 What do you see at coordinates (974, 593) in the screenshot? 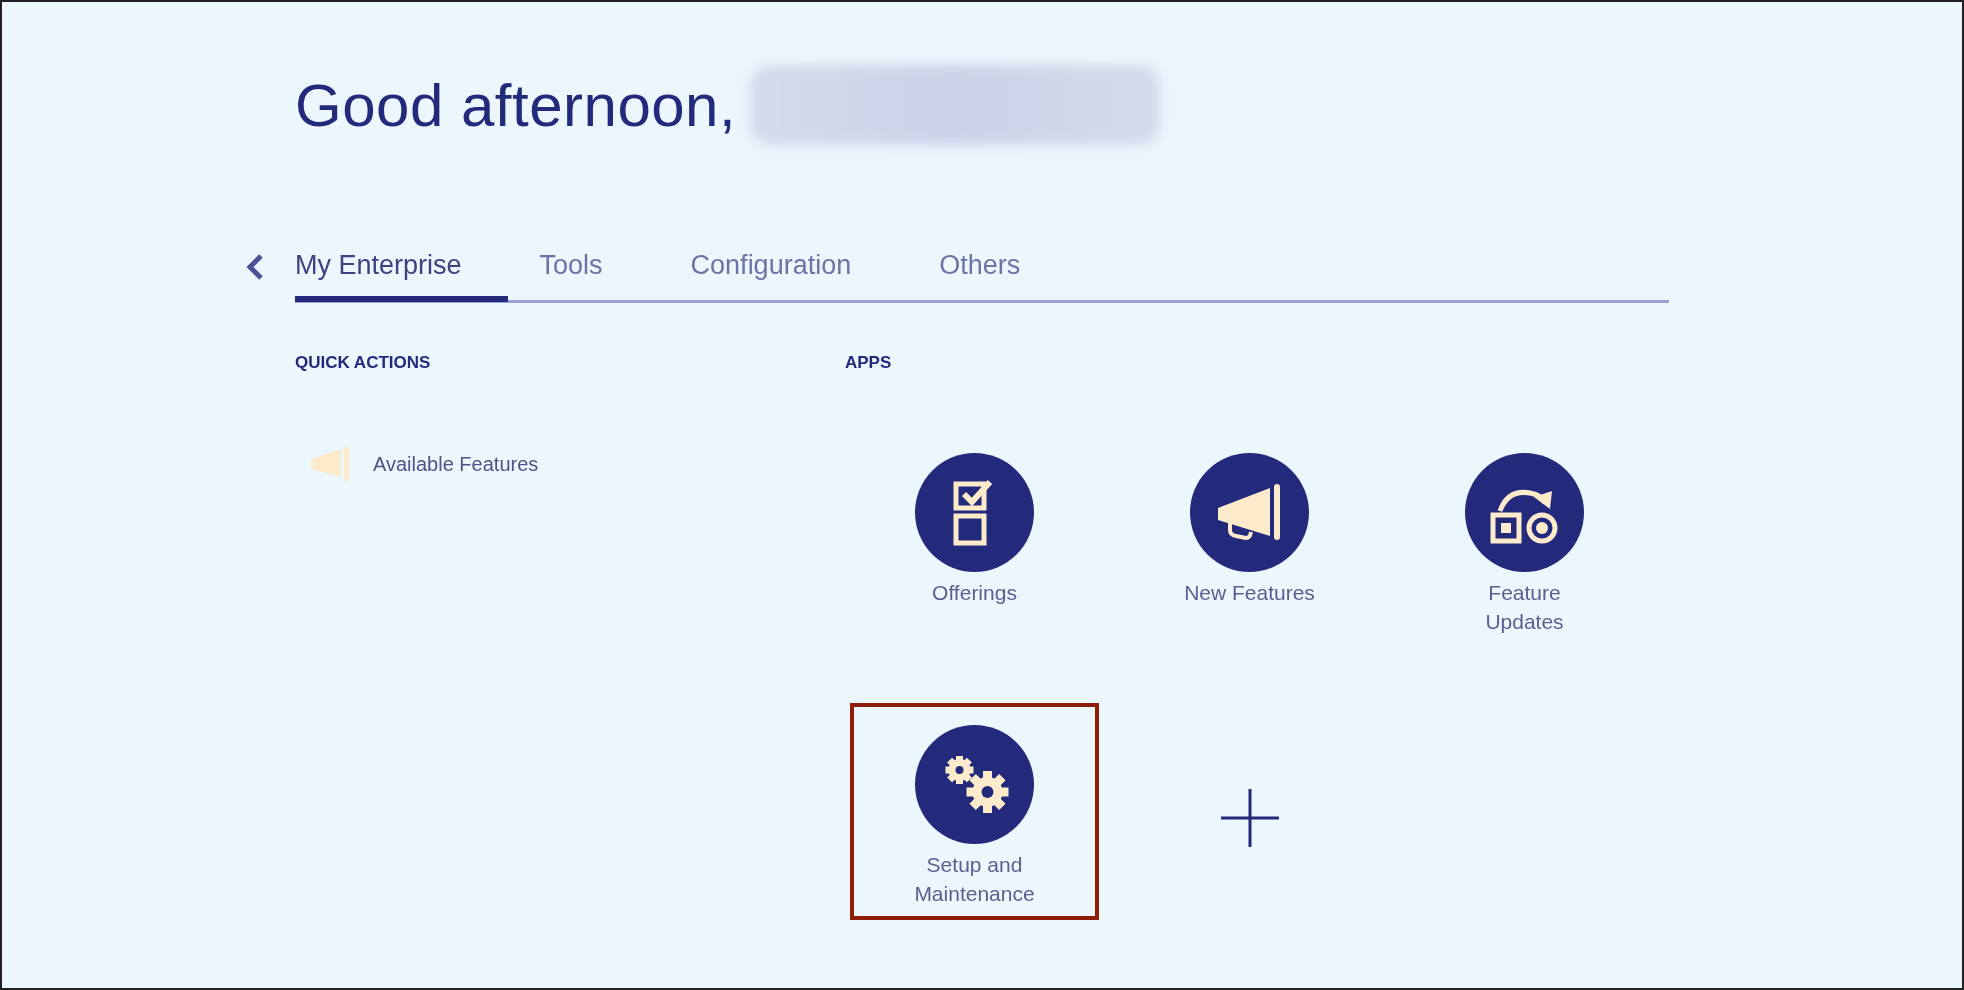
I see `app-label: Offerings` at bounding box center [974, 593].